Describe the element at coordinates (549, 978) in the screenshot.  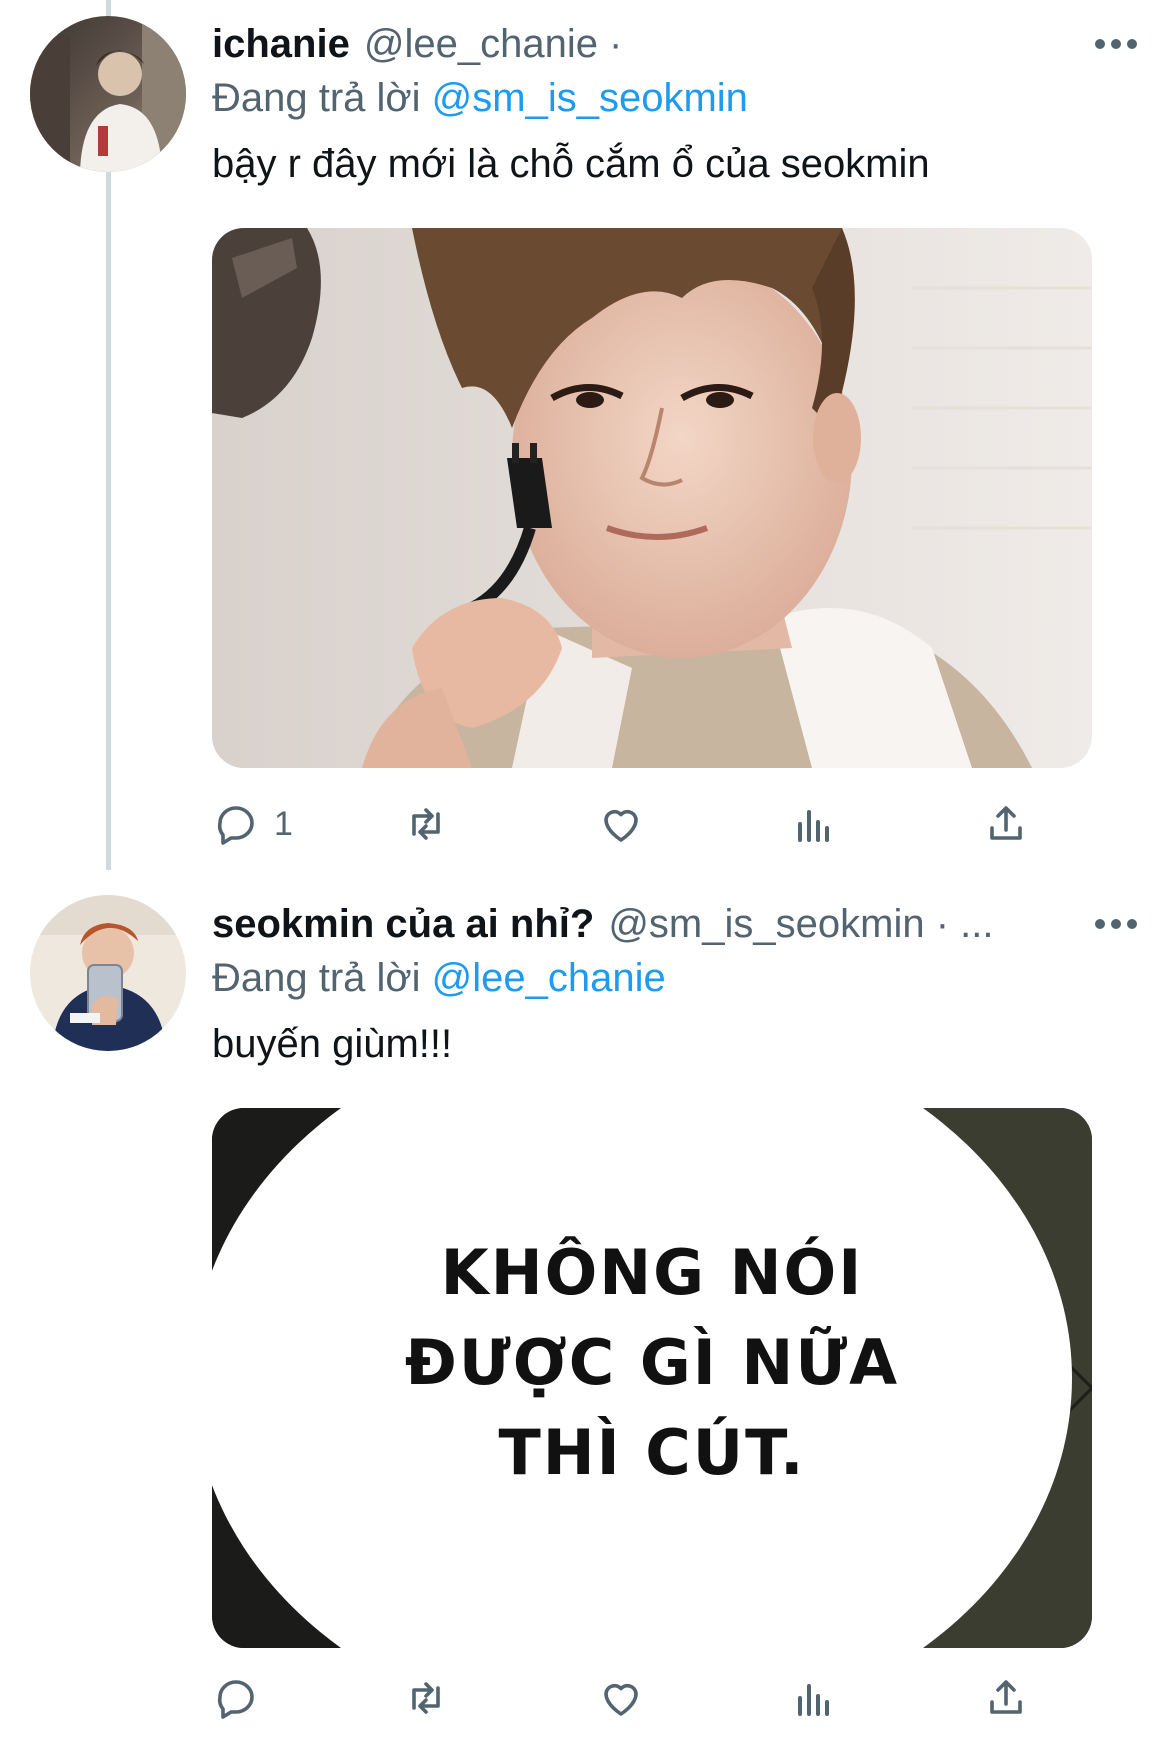
I see `mention-link: @lee_chanie` at that location.